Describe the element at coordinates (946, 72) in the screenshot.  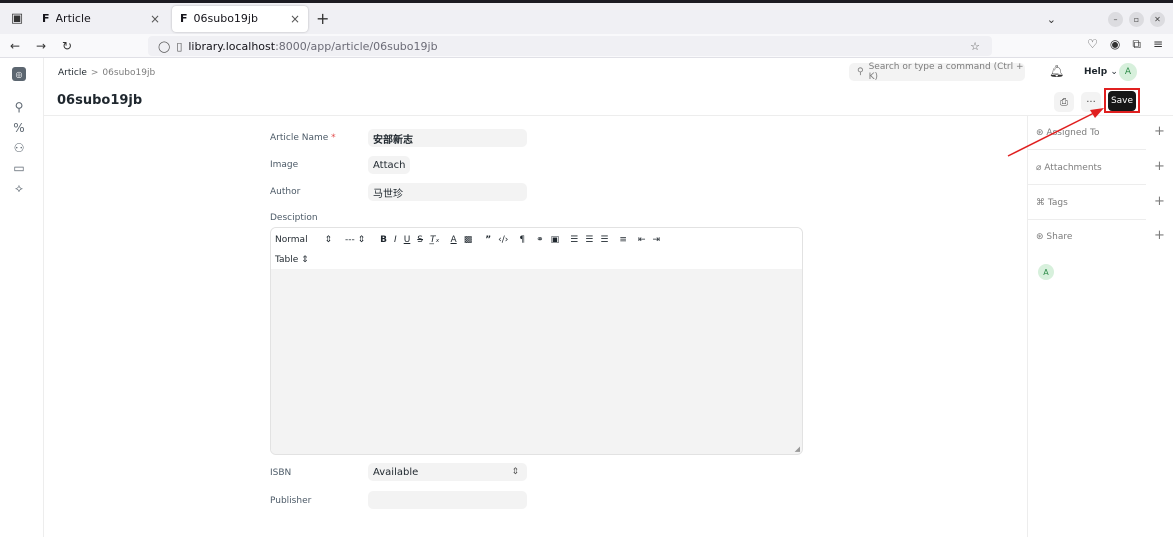
I see `search-placeholder: Search or type a command (Ctrl + K)` at that location.